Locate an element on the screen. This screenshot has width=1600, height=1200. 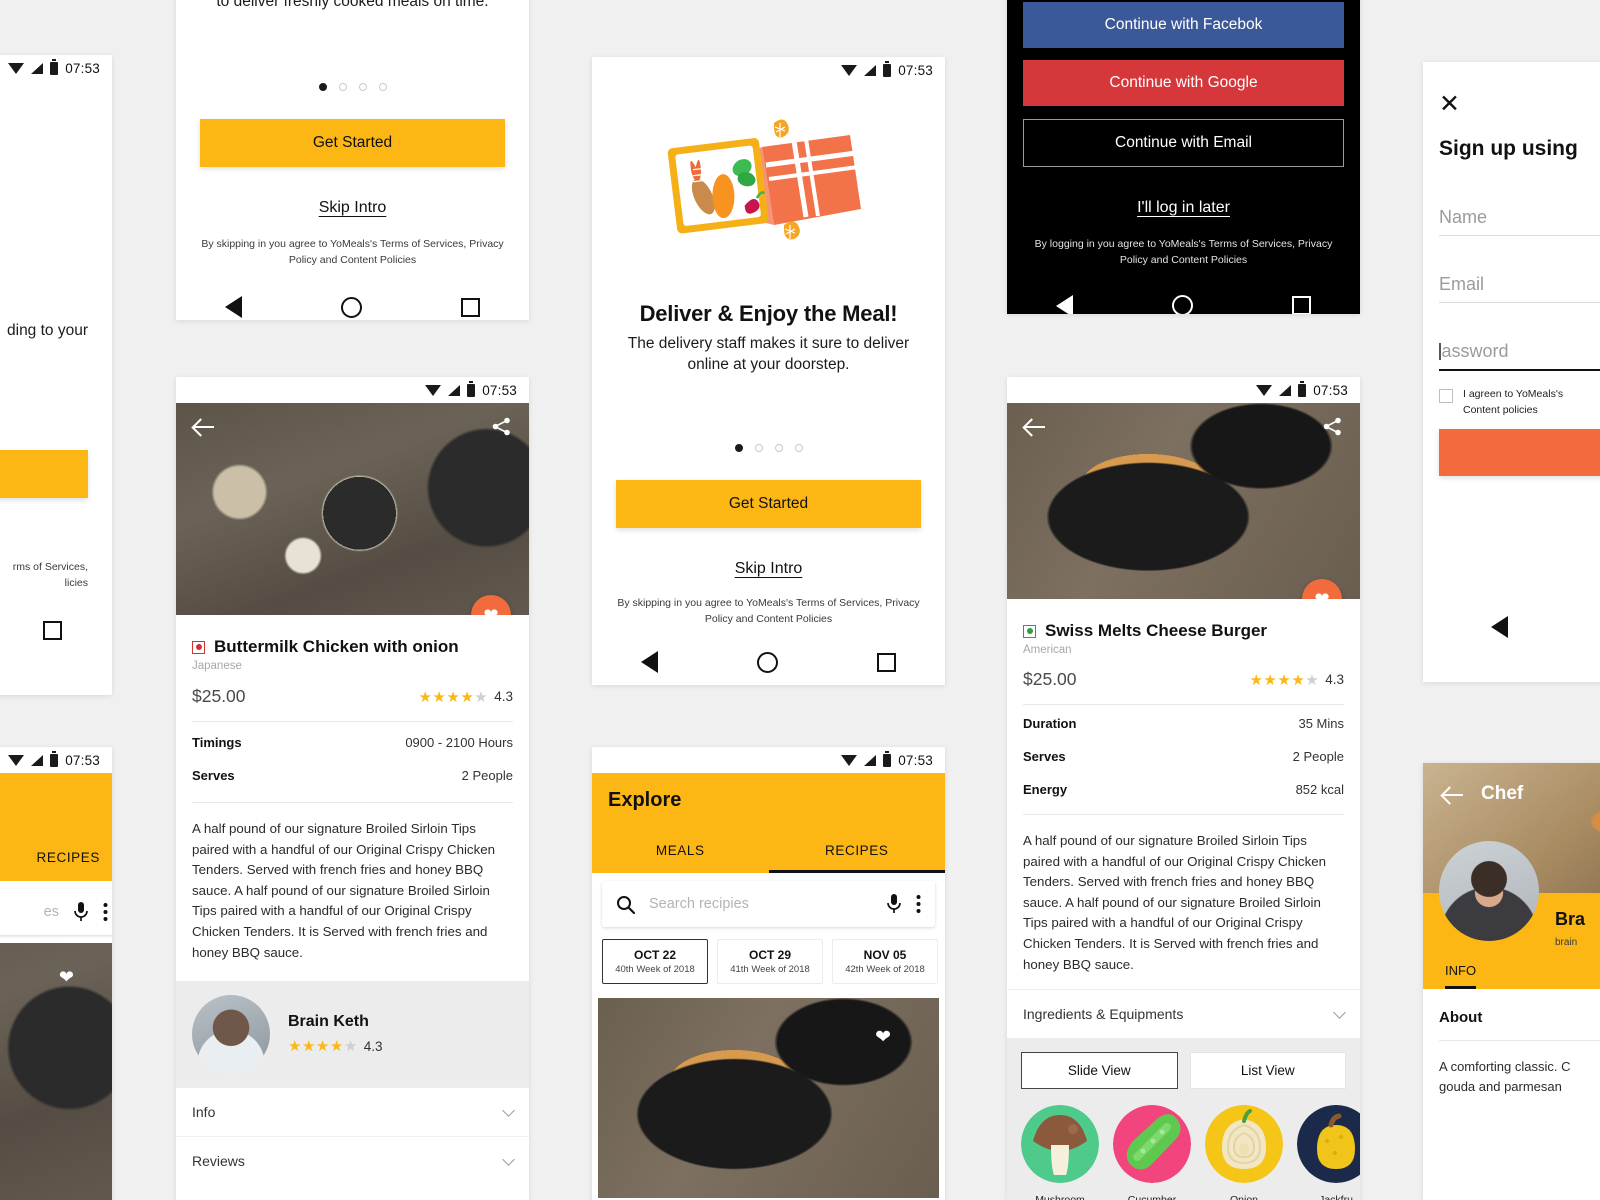
search-bar: Search recipies is located at coordinates (768, 904).